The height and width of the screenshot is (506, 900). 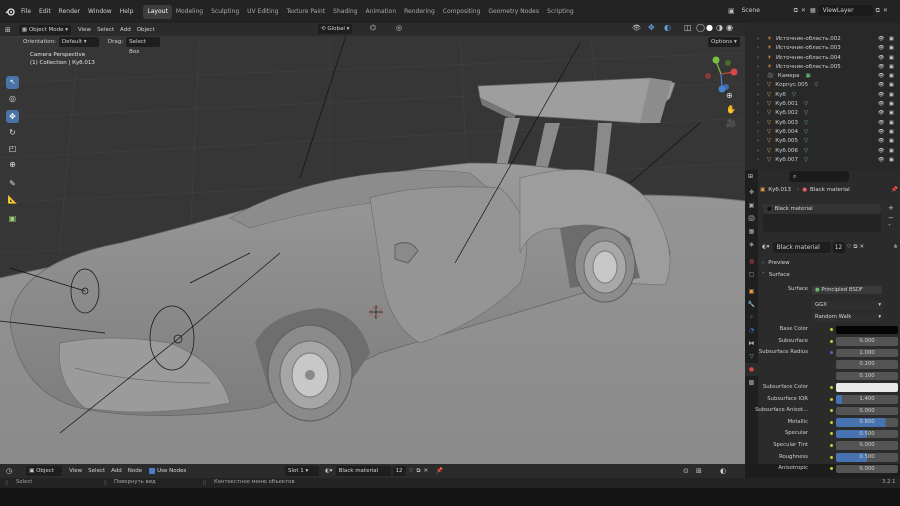 What do you see at coordinates (885, 10) in the screenshot?
I see `view-layer-close-icon: ✕` at bounding box center [885, 10].